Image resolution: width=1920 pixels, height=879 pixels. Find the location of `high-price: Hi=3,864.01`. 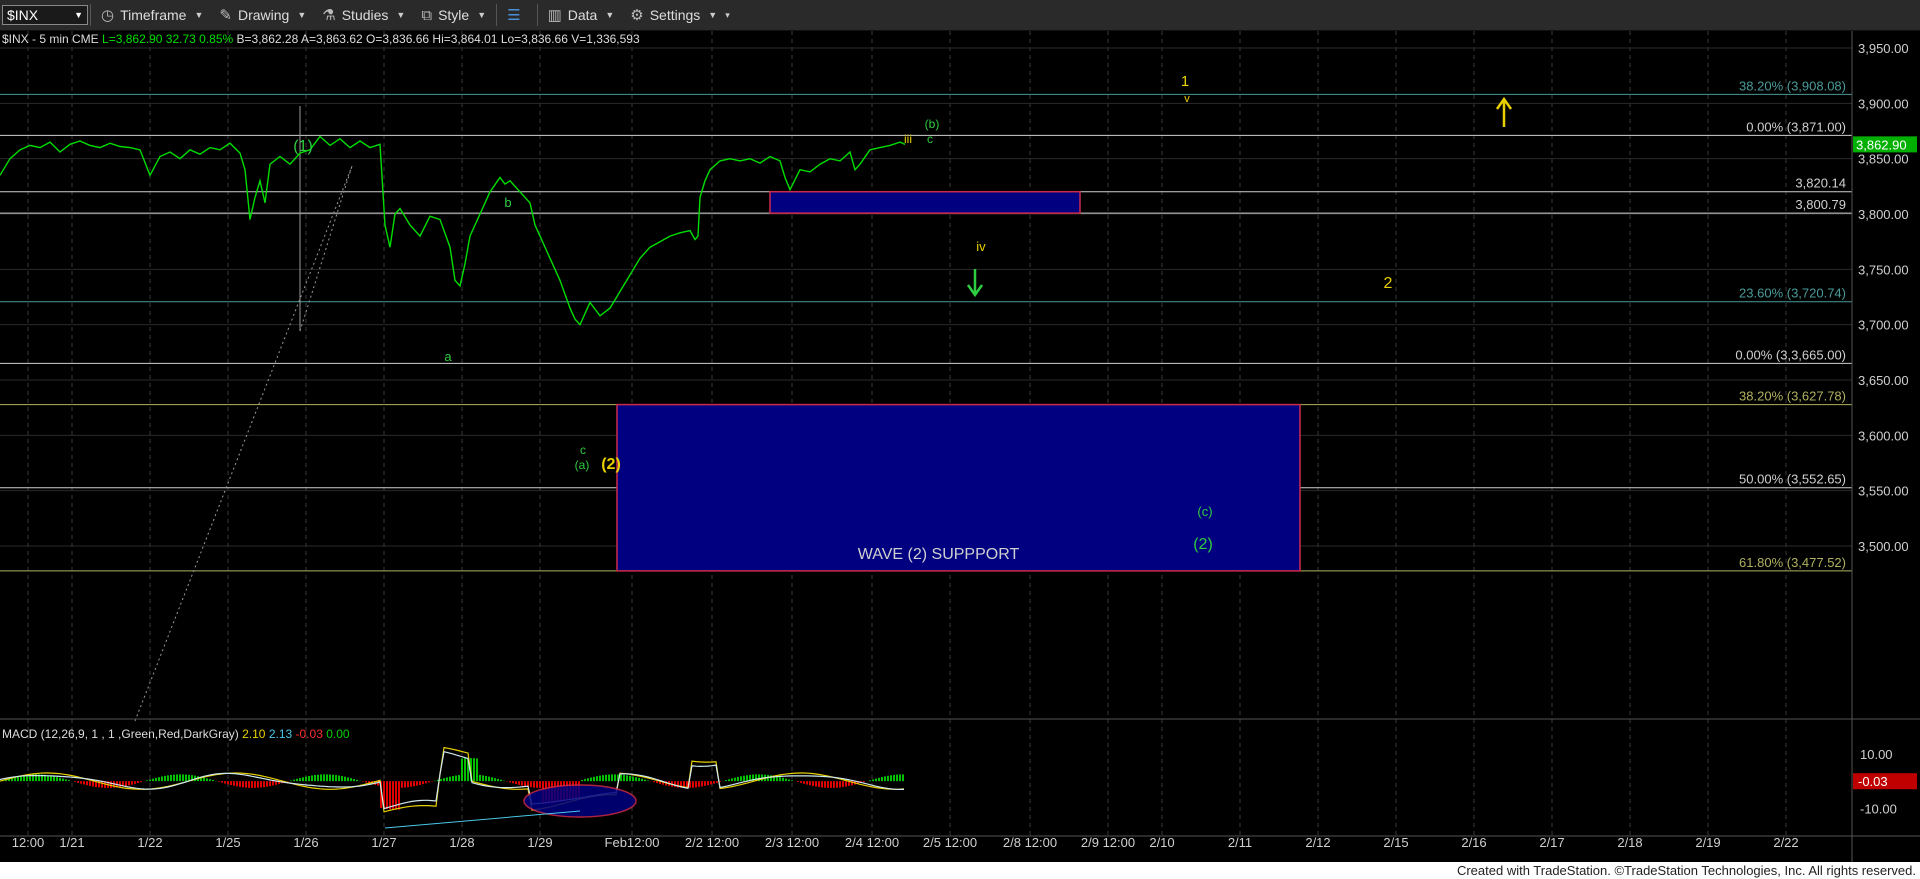

high-price: Hi=3,864.01 is located at coordinates (465, 39).